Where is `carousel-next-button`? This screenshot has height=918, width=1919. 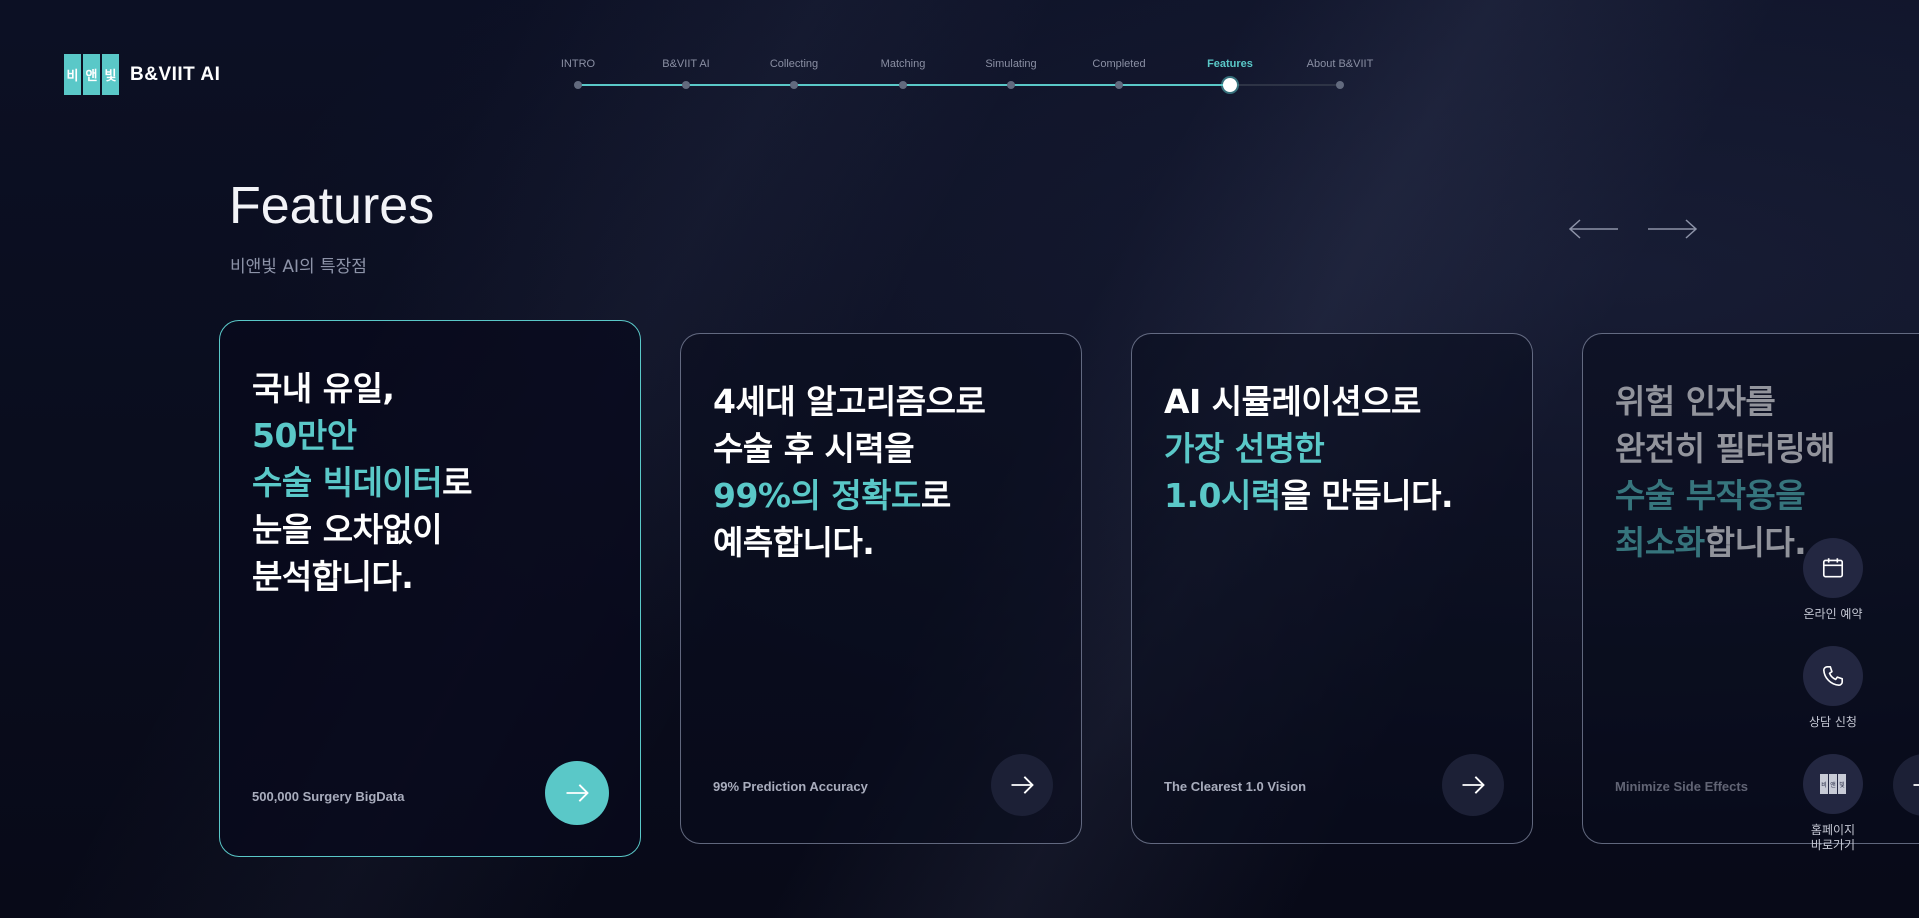 carousel-next-button is located at coordinates (1672, 229).